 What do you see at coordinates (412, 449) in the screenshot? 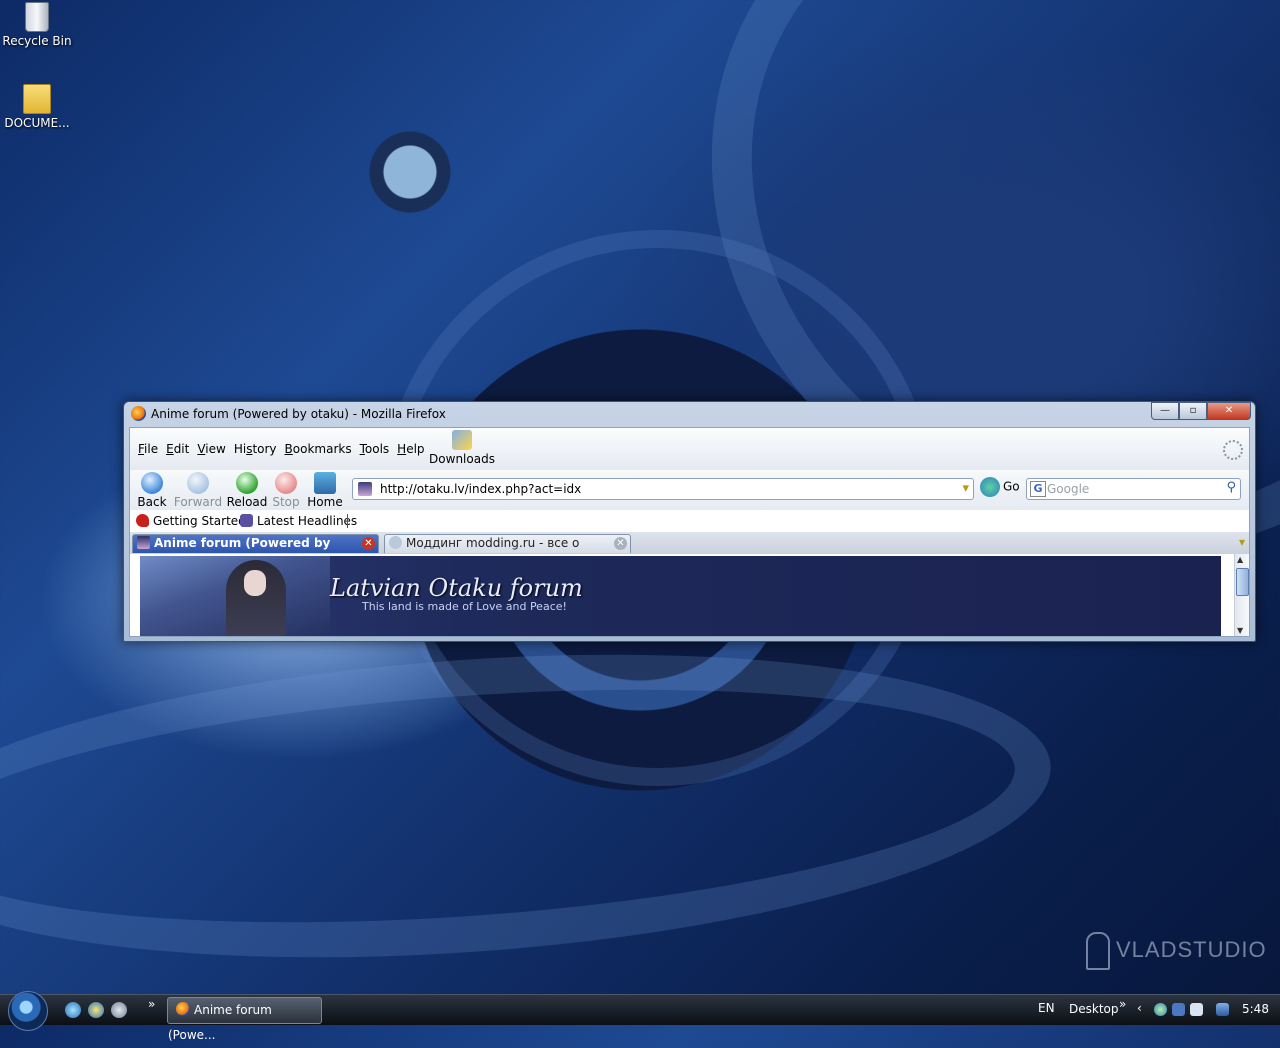
I see `menu-help: Help` at bounding box center [412, 449].